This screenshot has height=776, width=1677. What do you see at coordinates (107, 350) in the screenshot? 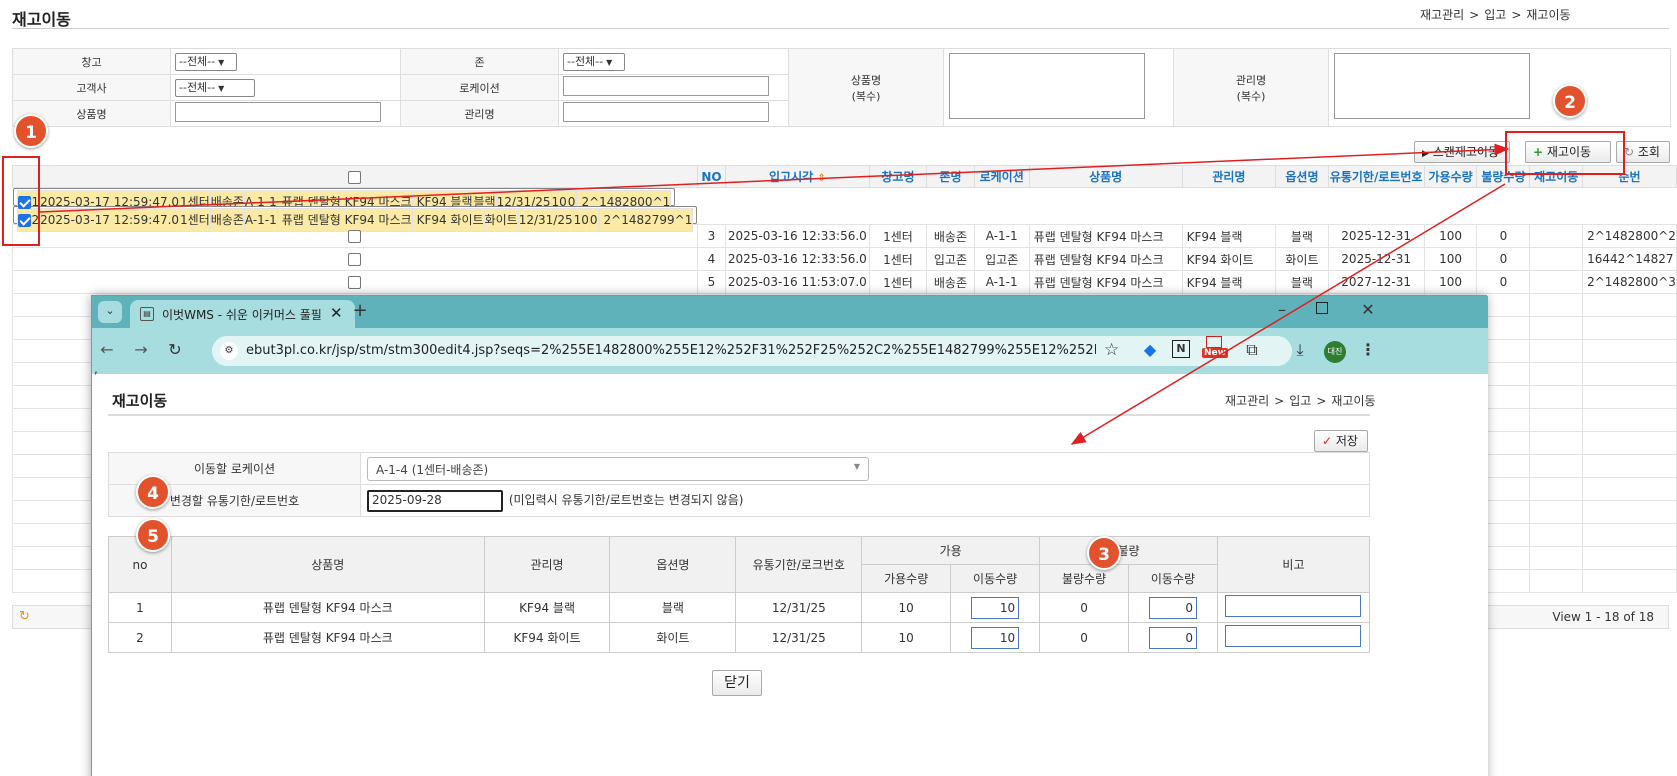
I see `back-icon: ←` at bounding box center [107, 350].